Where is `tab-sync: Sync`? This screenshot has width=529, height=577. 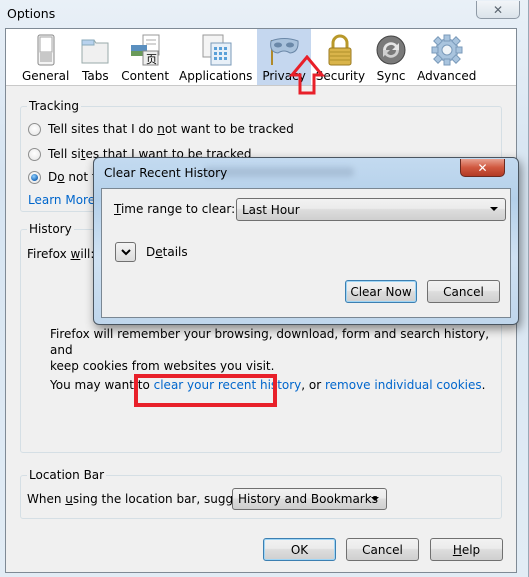
tab-sync: Sync is located at coordinates (391, 57).